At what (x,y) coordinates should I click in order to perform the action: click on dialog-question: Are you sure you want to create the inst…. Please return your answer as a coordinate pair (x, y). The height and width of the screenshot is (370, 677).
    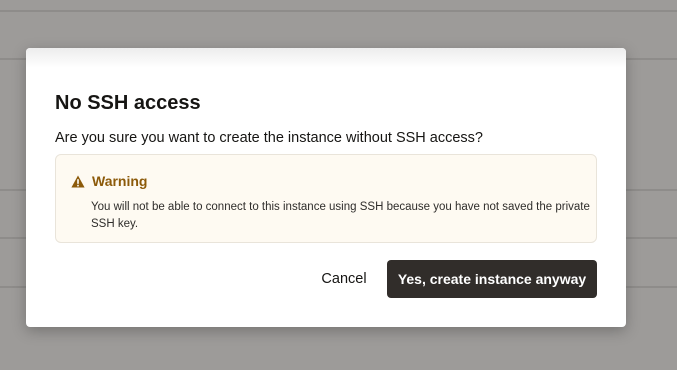
    Looking at the image, I should click on (269, 138).